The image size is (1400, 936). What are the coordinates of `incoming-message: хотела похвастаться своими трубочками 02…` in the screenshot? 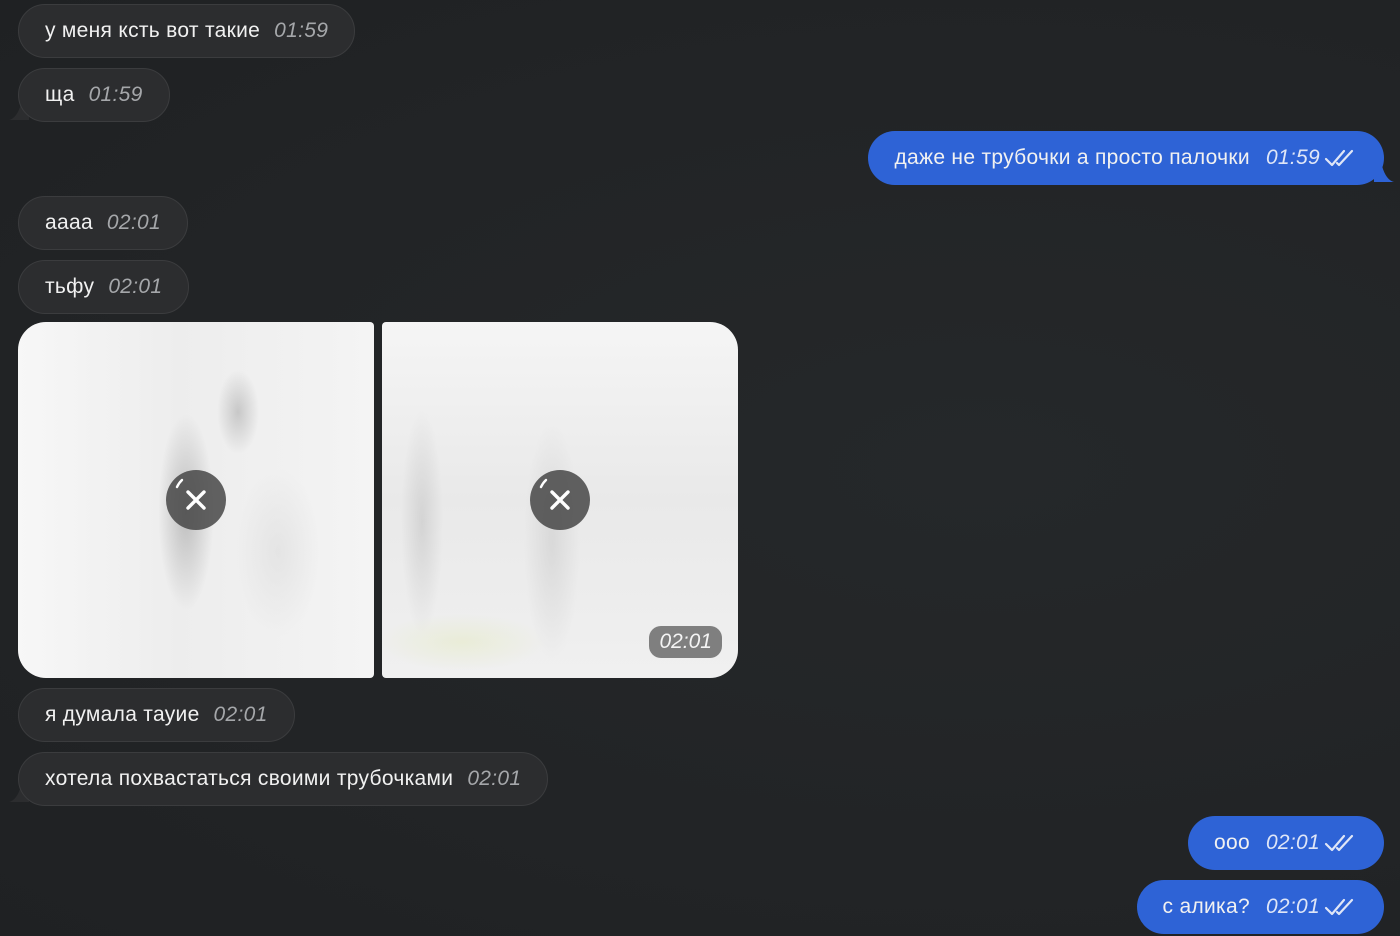 It's located at (283, 779).